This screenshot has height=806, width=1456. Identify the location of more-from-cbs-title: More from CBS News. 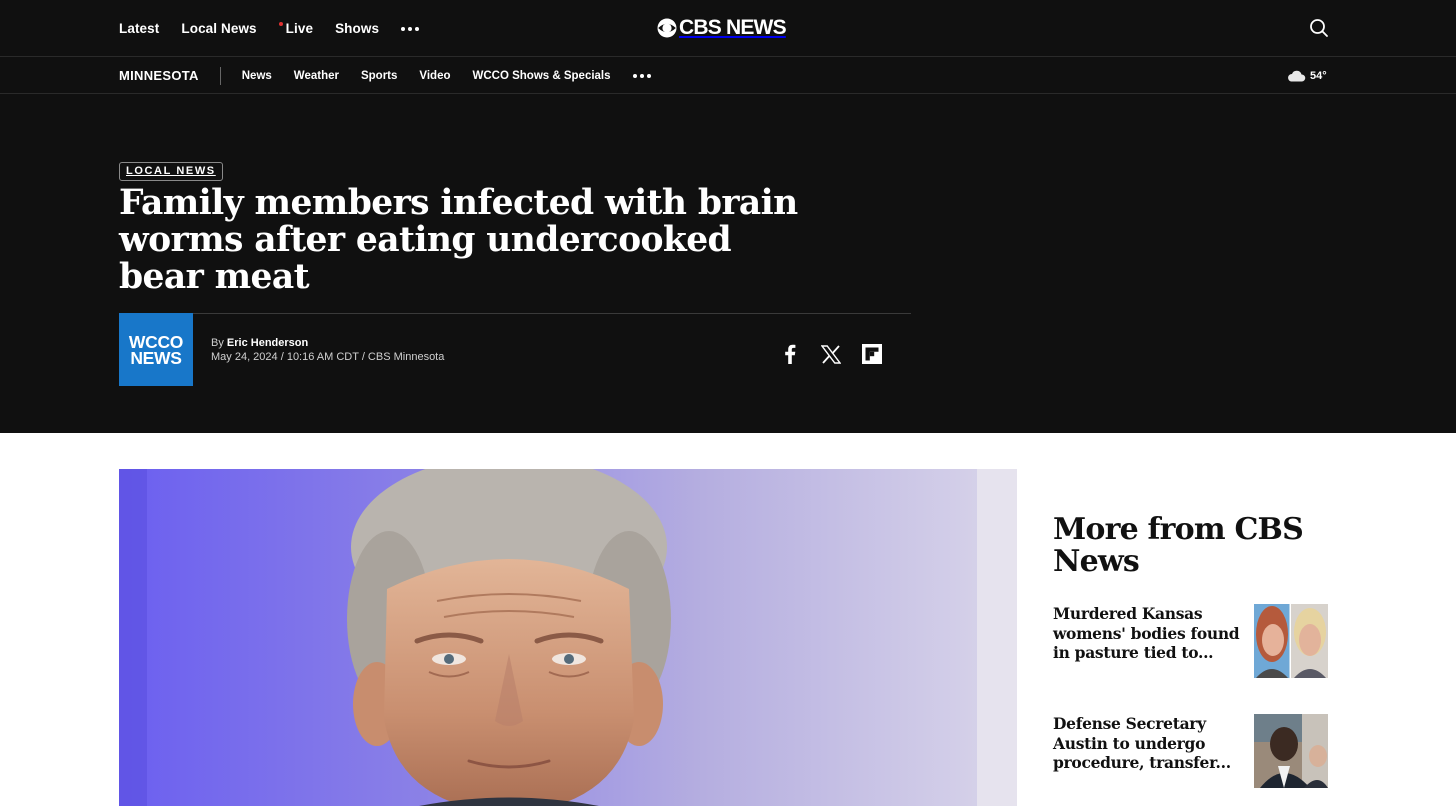
(1178, 545).